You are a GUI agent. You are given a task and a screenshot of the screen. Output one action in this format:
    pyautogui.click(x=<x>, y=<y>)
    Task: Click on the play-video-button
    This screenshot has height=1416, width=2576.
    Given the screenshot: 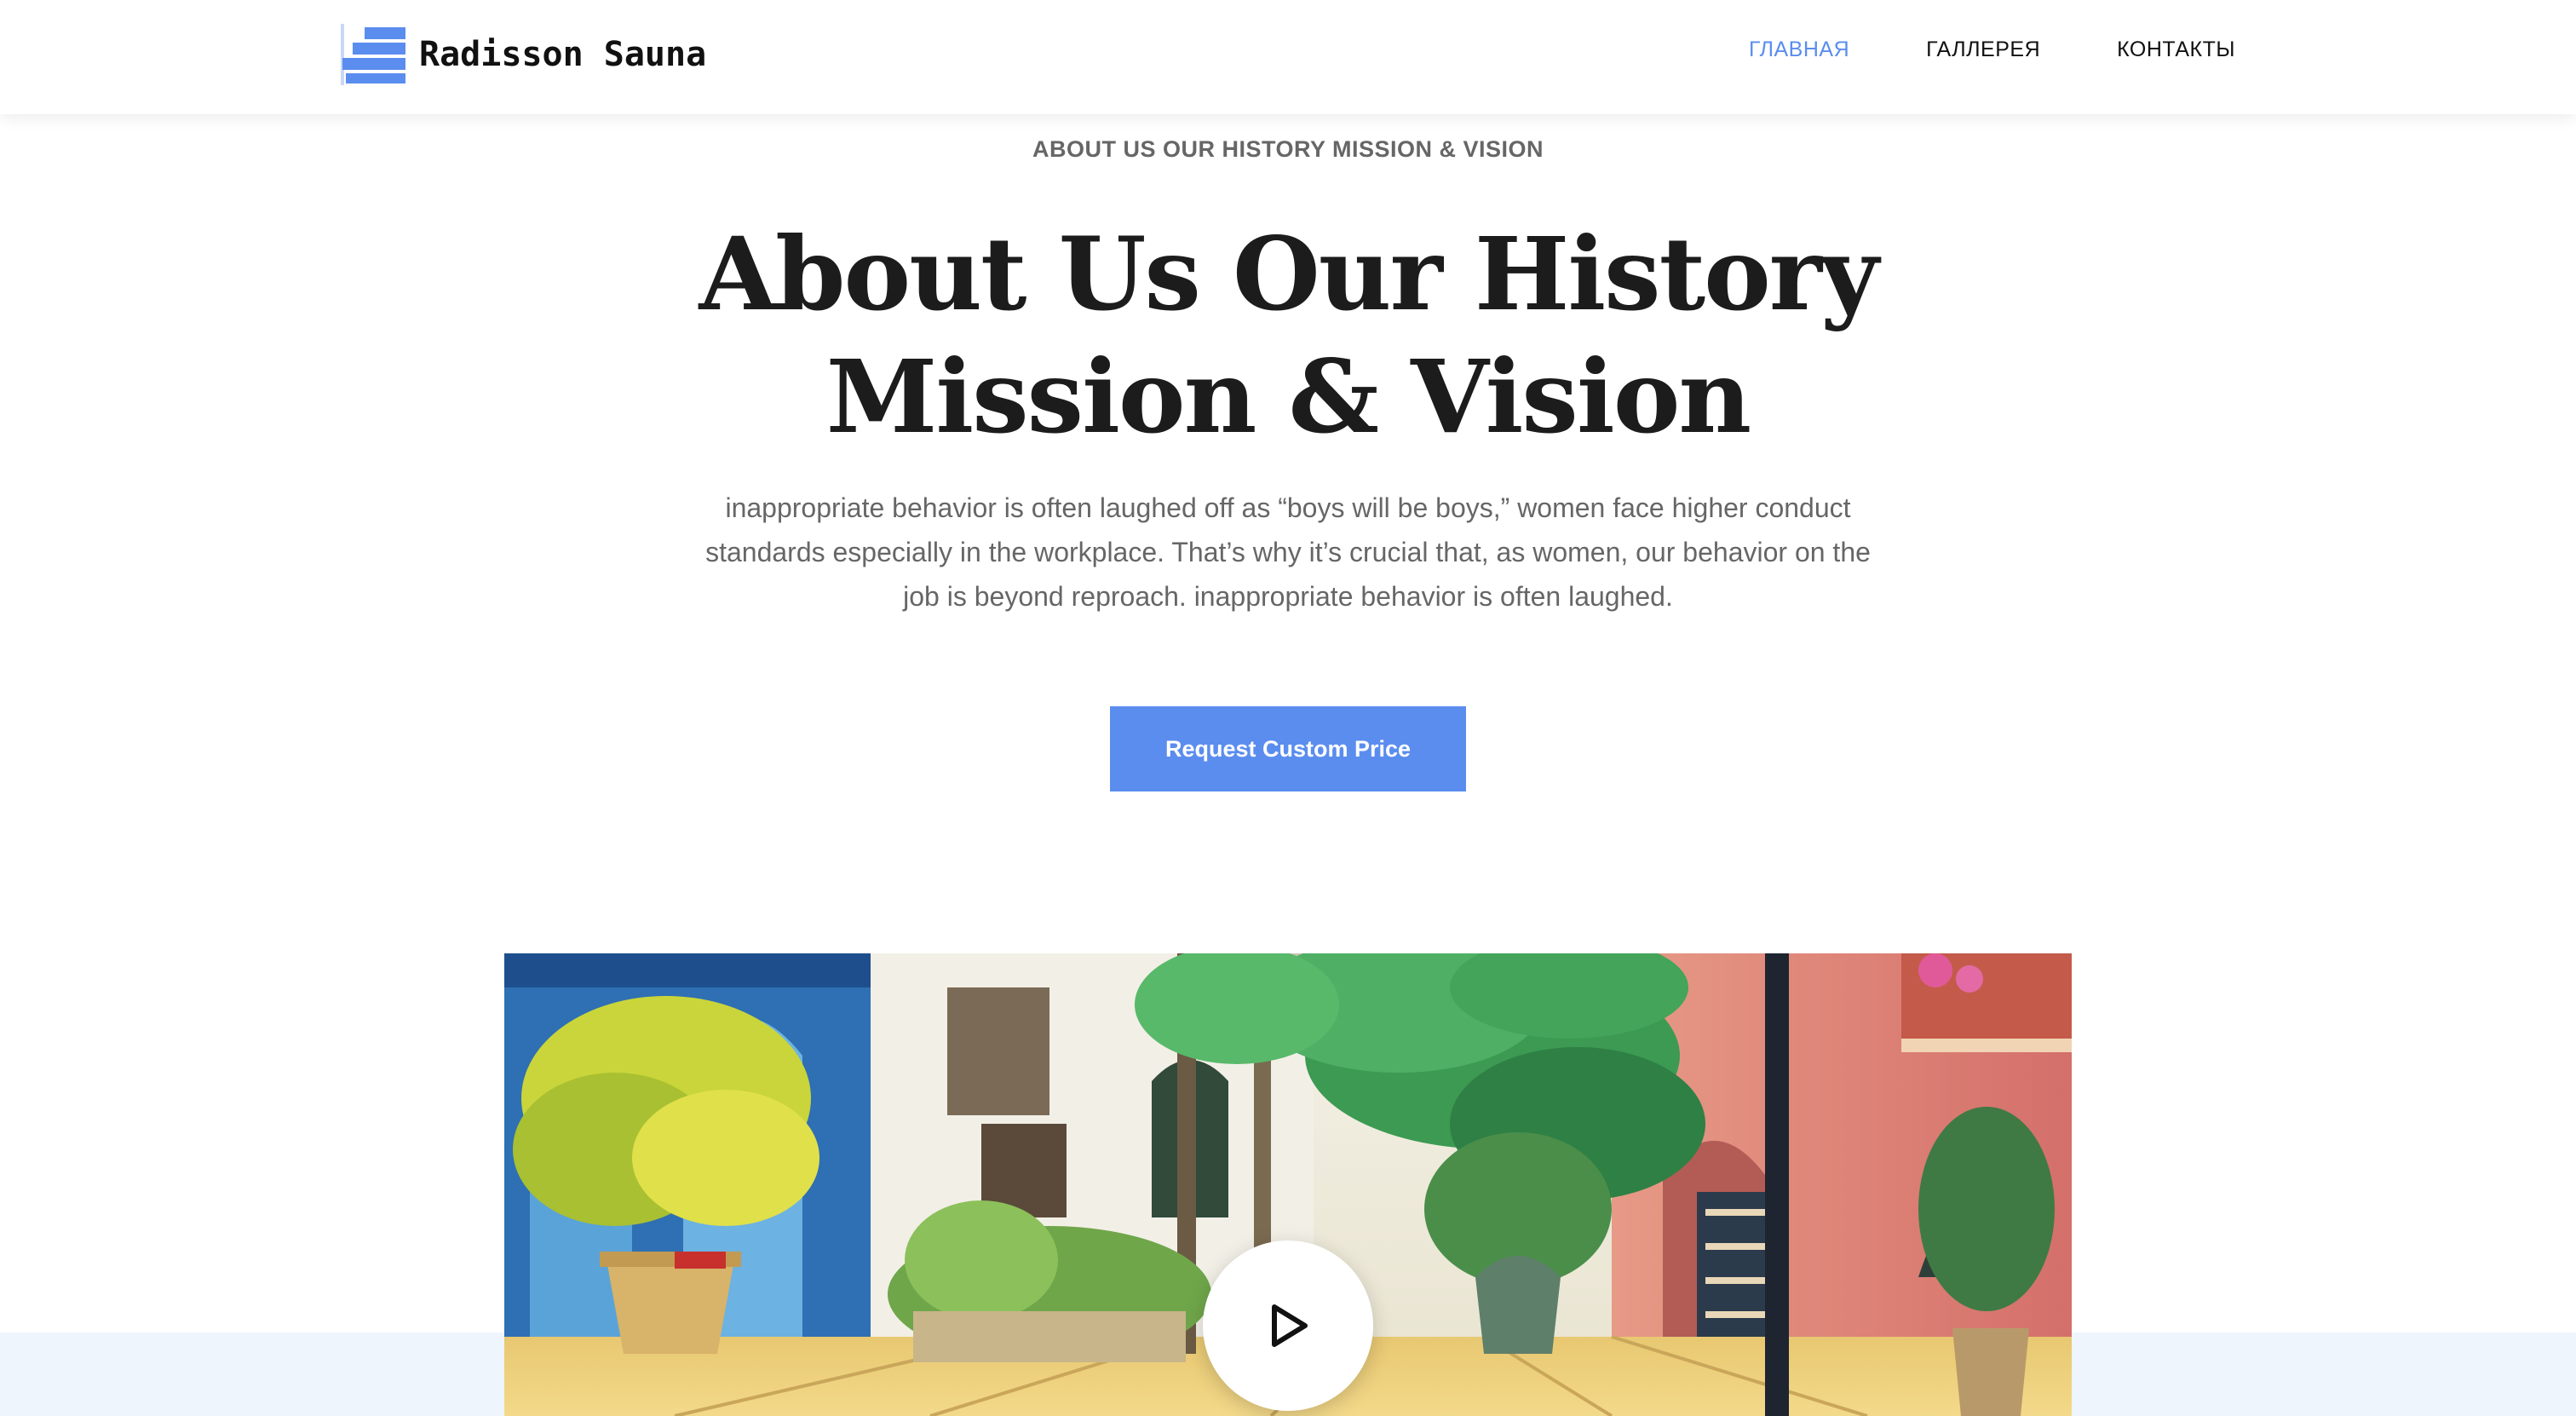 What is the action you would take?
    pyautogui.click(x=1288, y=1325)
    